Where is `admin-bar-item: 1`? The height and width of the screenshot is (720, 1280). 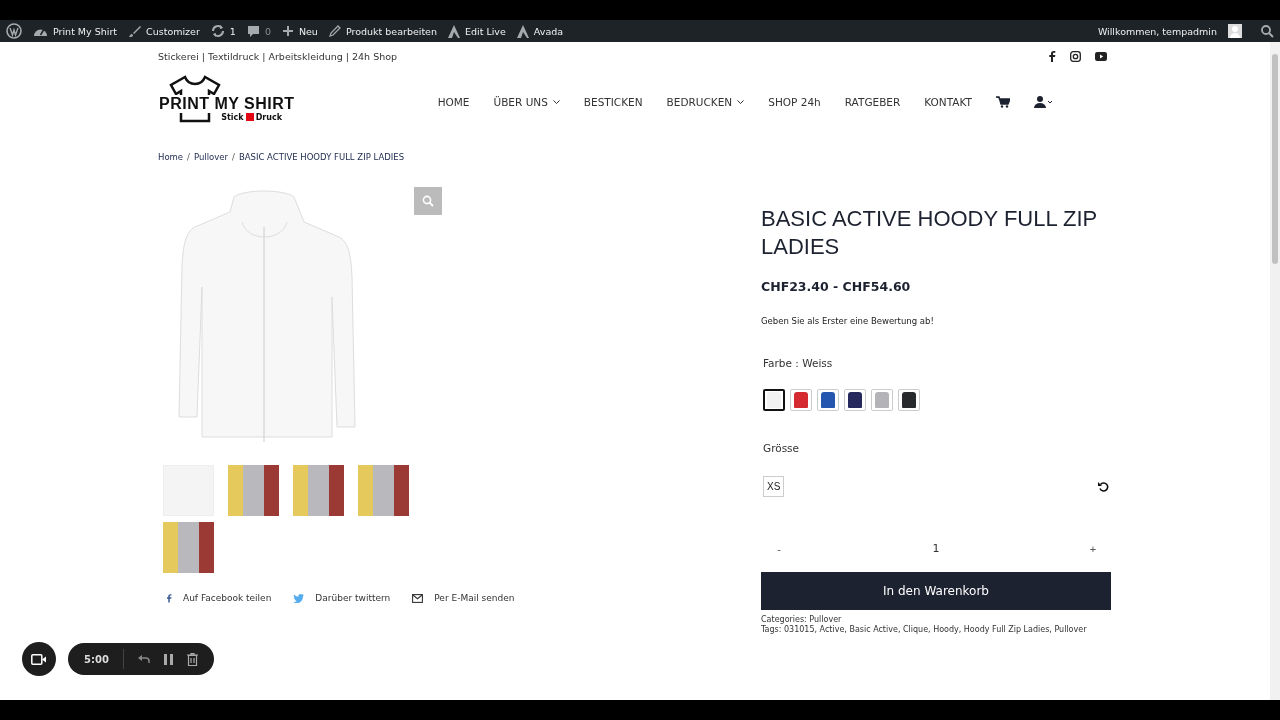
admin-bar-item: 1 is located at coordinates (223, 31).